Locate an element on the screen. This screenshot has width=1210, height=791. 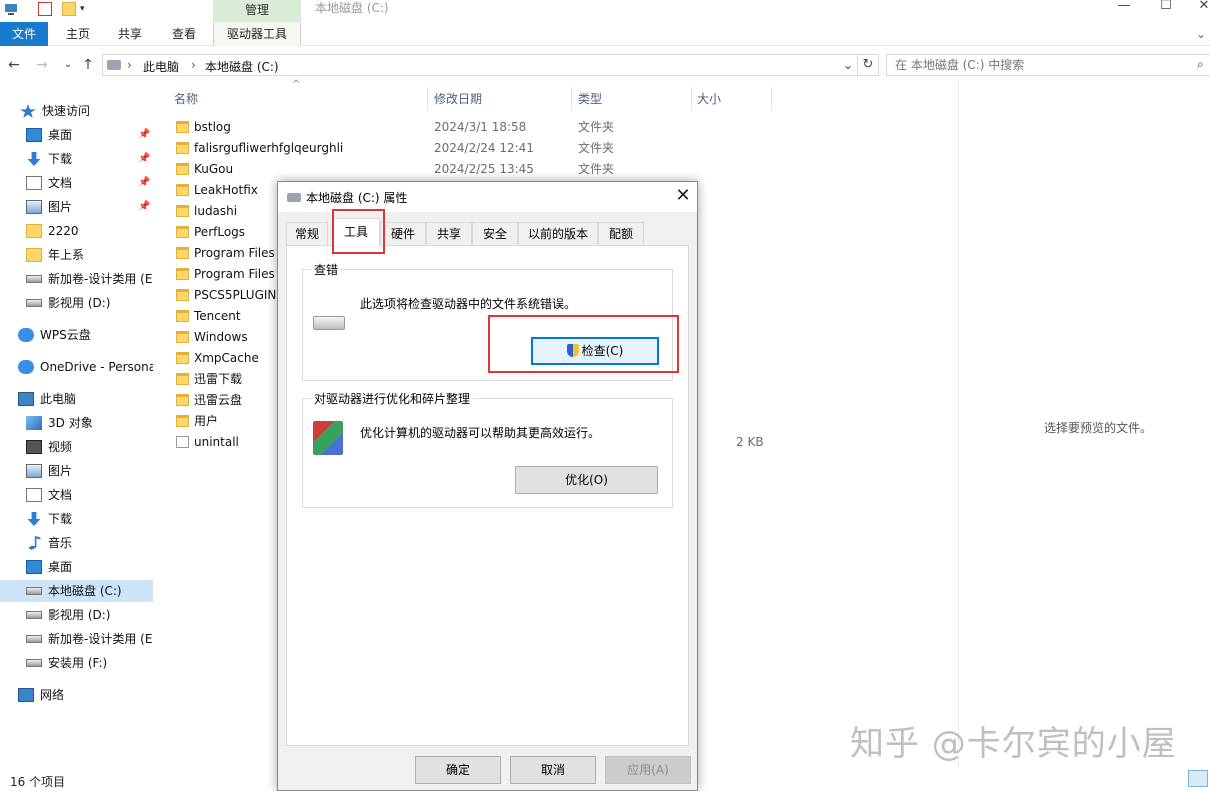
properties-icon is located at coordinates (45, 9).